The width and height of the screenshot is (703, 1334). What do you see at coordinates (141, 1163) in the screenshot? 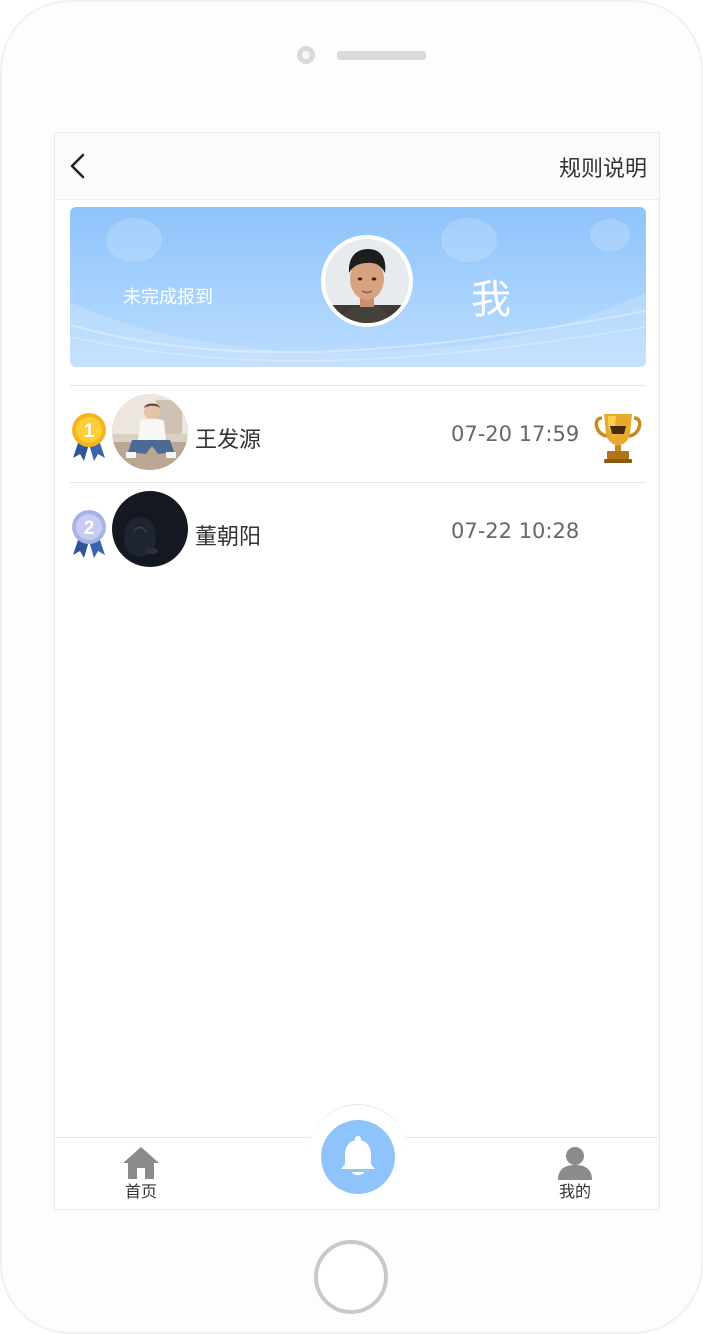
I see `home-icon` at bounding box center [141, 1163].